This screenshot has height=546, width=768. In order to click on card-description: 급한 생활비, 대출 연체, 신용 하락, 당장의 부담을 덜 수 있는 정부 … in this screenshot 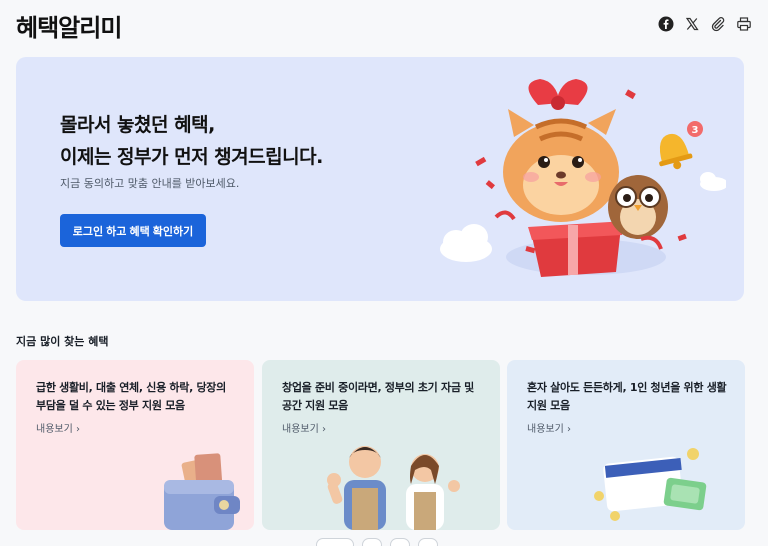, I will do `click(131, 396)`.